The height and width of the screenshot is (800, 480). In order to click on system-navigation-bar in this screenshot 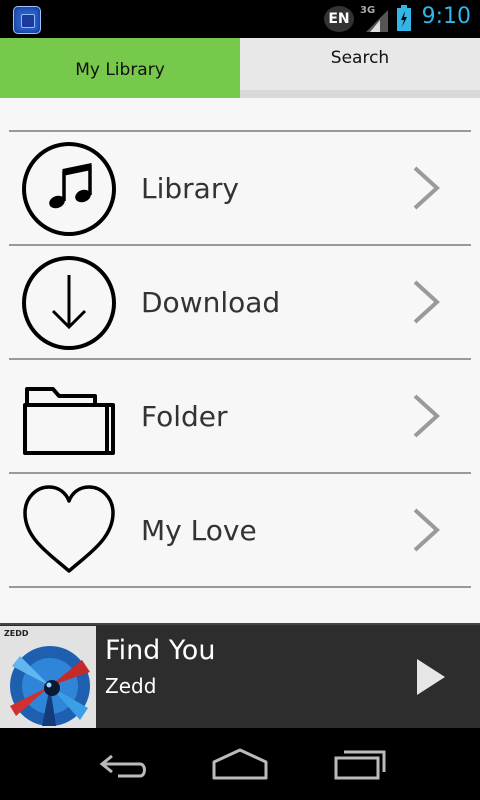, I will do `click(240, 764)`.